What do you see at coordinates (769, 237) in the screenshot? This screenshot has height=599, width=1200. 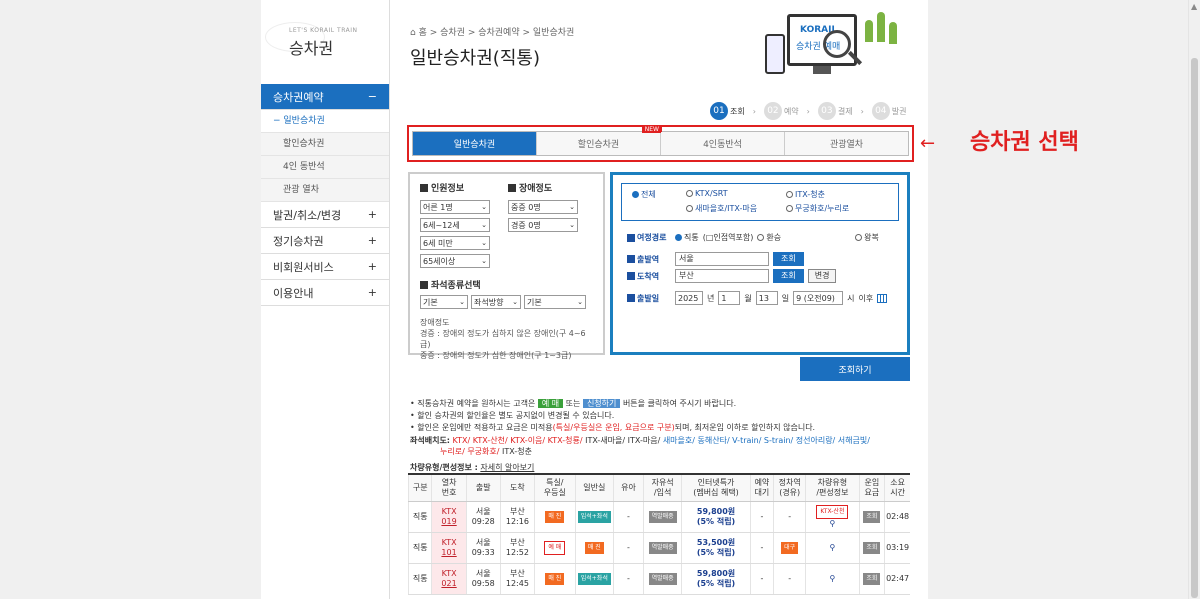 I see `radio-transfer: 환승` at bounding box center [769, 237].